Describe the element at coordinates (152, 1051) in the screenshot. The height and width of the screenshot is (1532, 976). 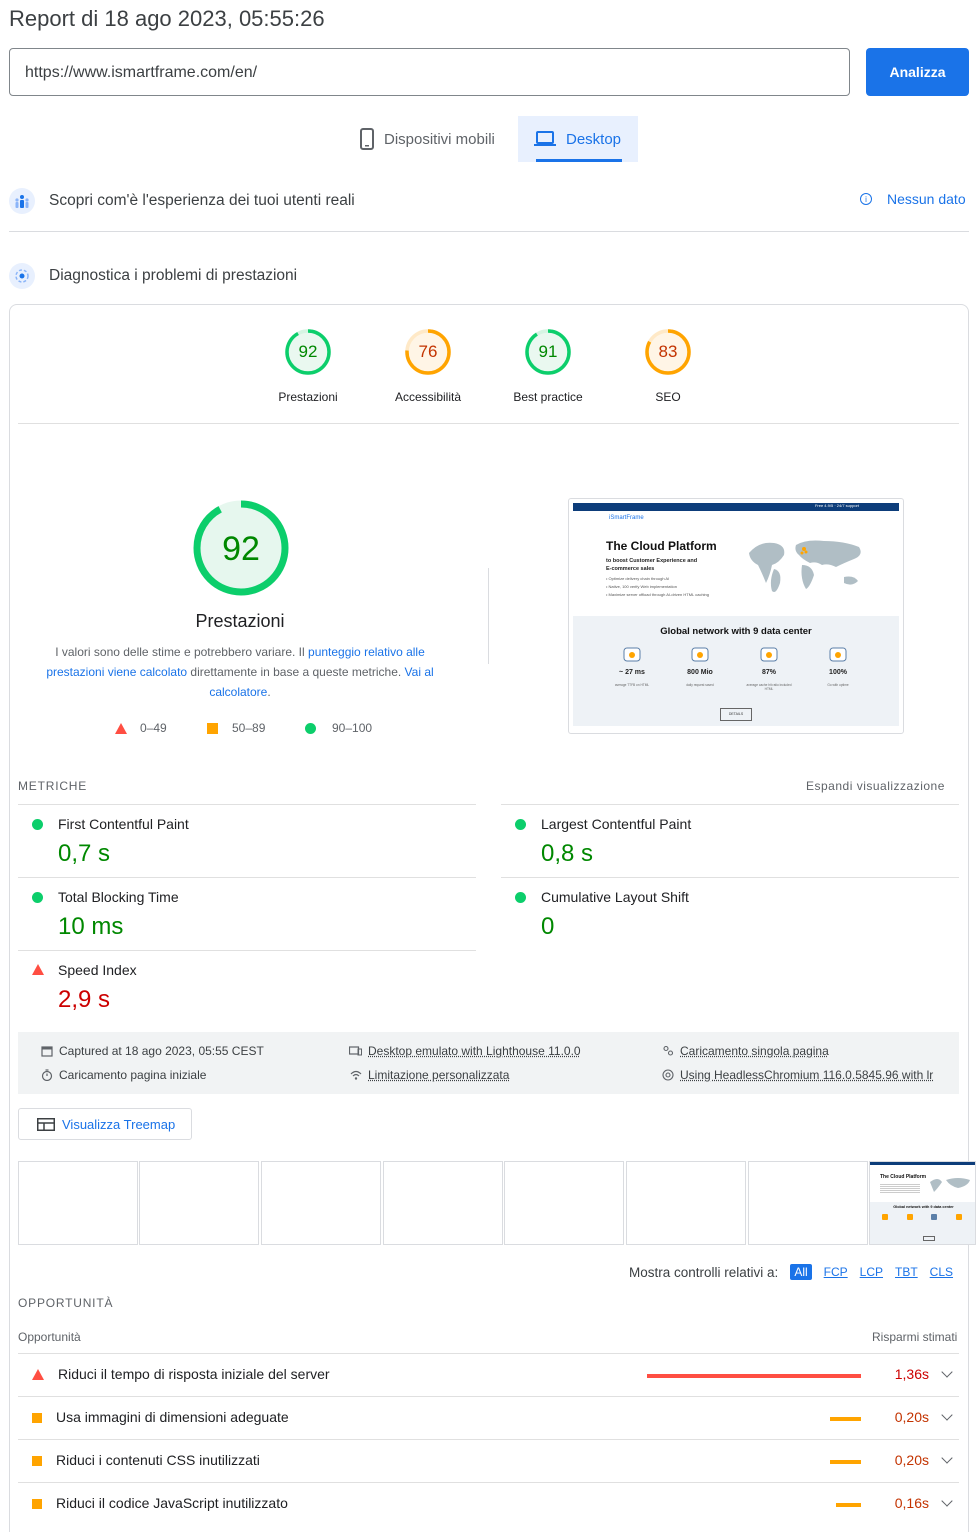
I see `captured-info: Captured at 18 ago 2023, 05:55 CEST` at that location.